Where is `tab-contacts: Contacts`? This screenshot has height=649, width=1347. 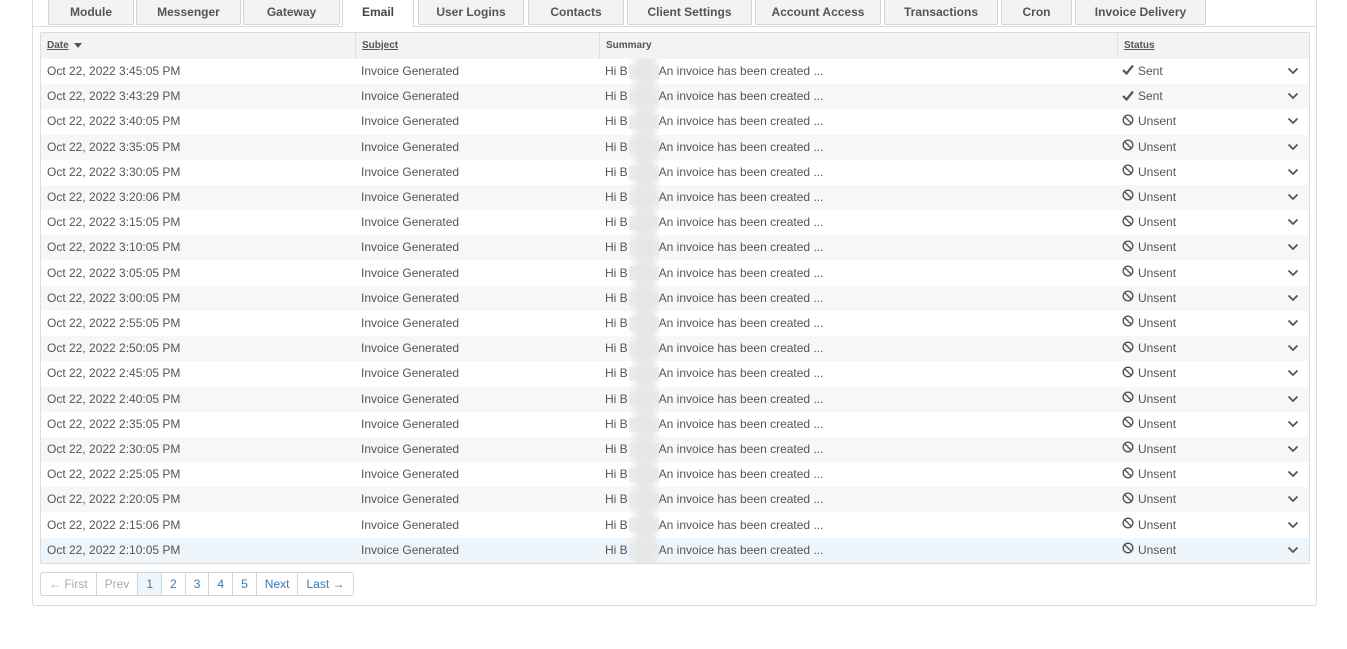 tab-contacts: Contacts is located at coordinates (576, 12).